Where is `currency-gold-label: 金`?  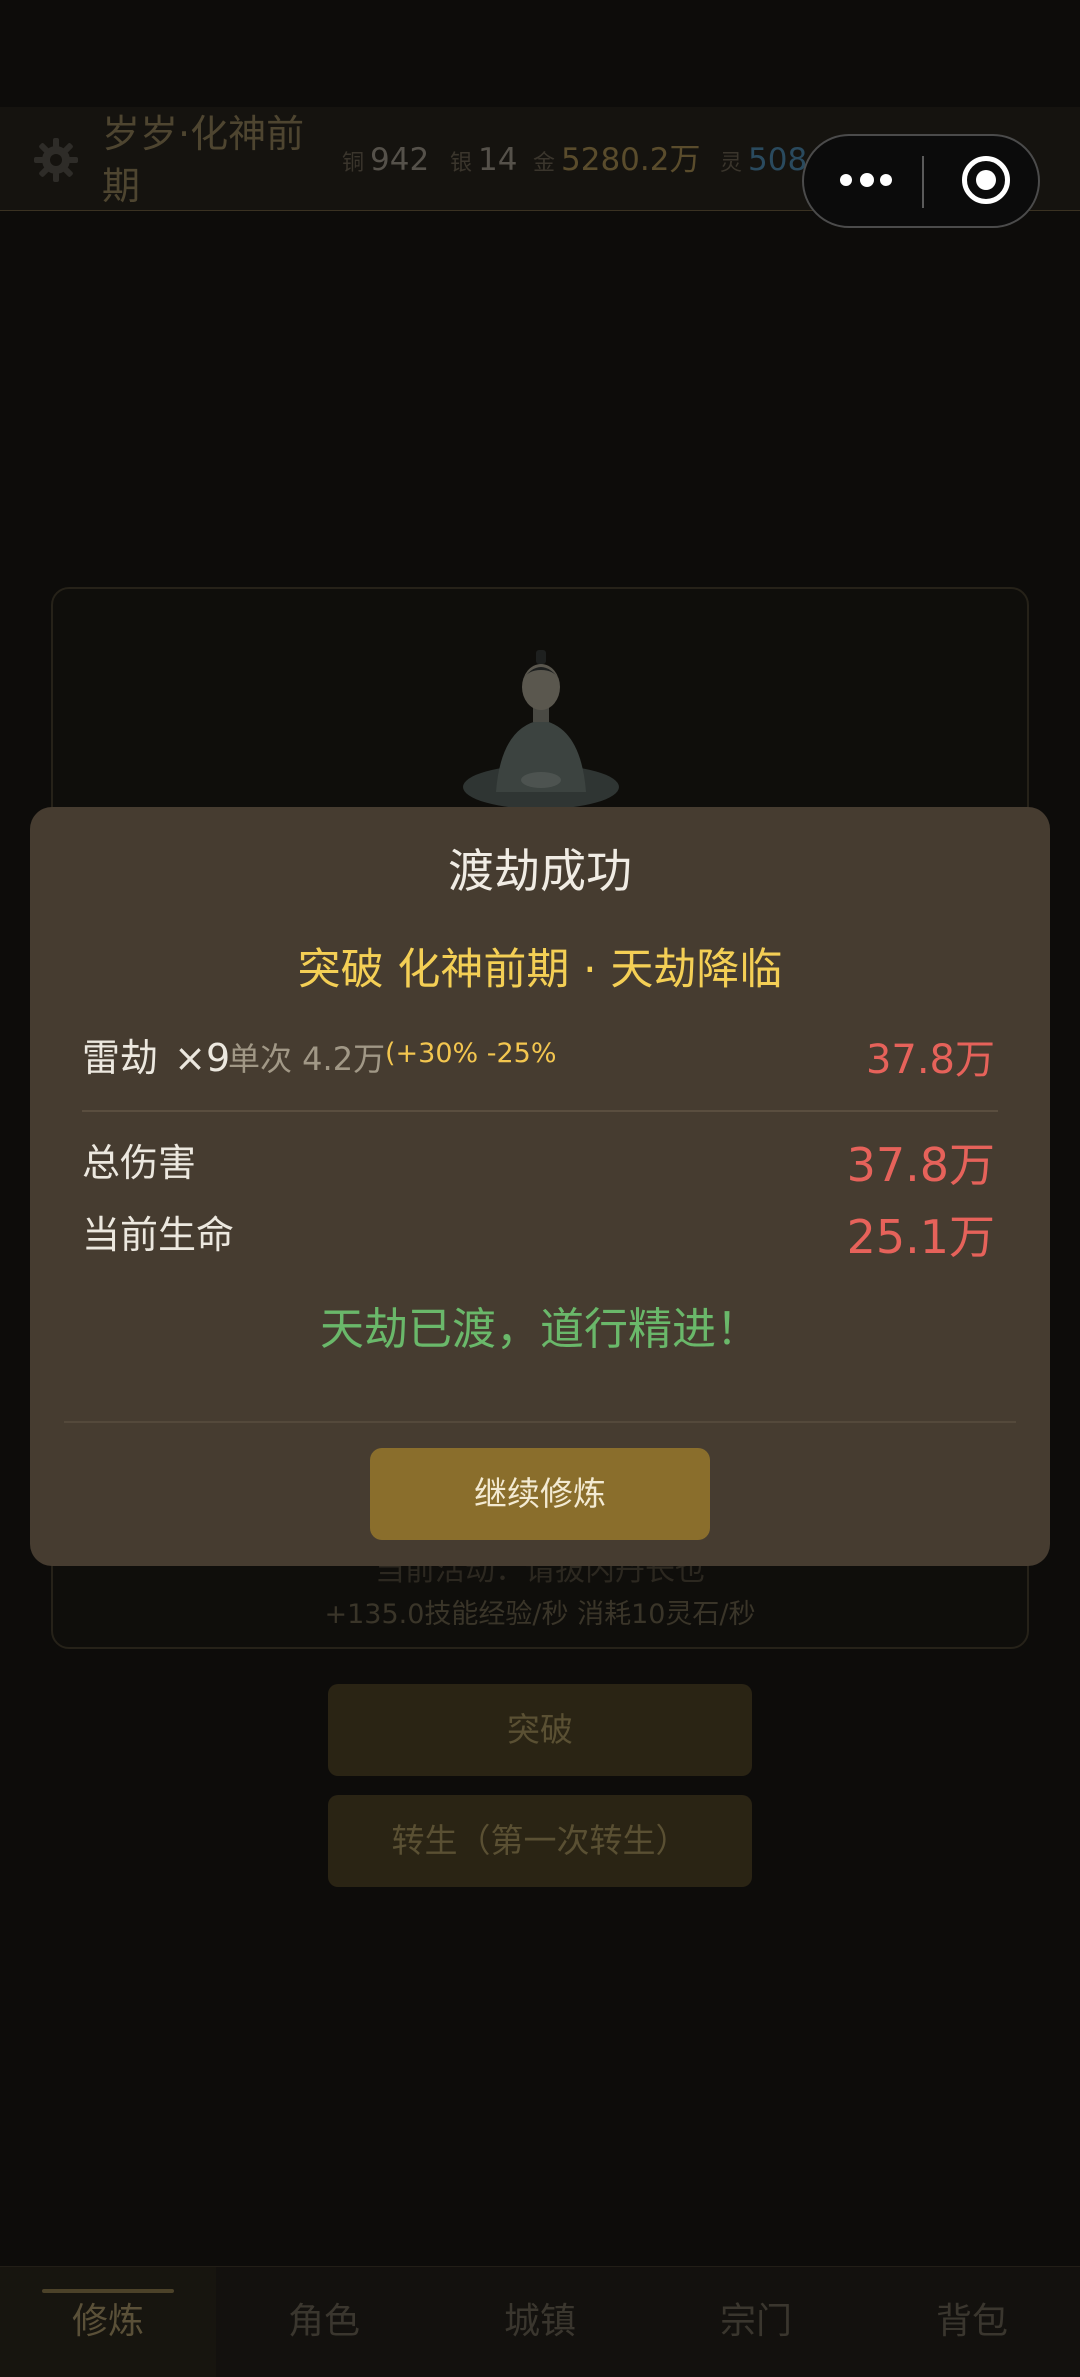 currency-gold-label: 金 is located at coordinates (544, 163).